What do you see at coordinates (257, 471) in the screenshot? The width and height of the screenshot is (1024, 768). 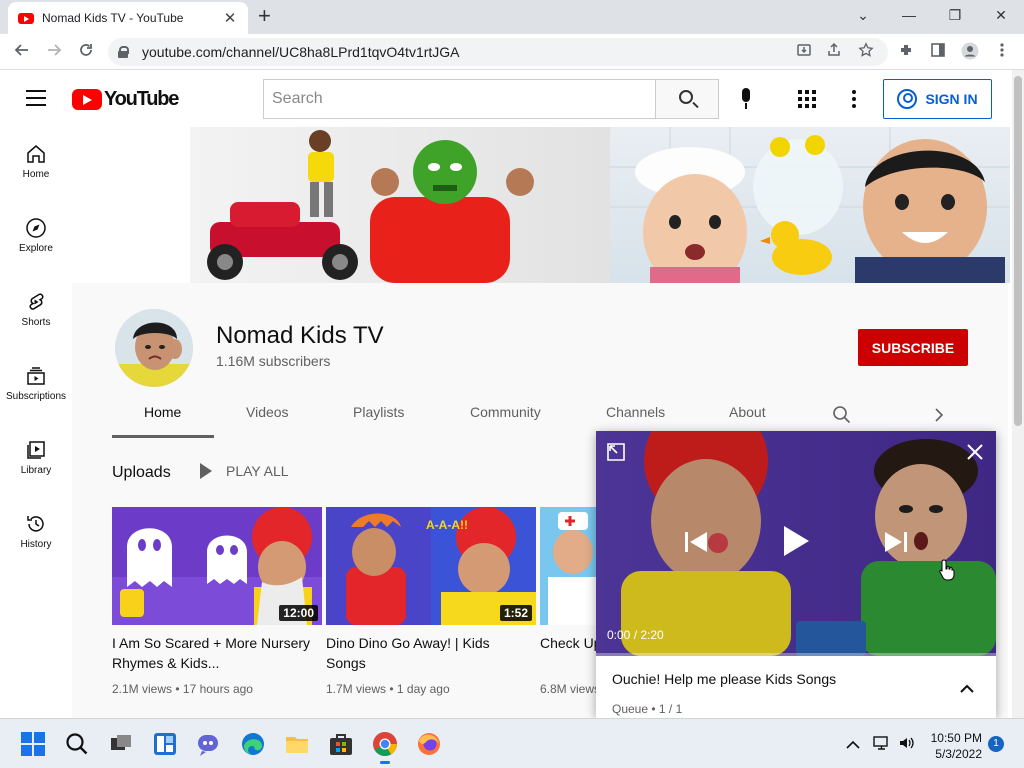 I see `play-all-label: PLAY ALL` at bounding box center [257, 471].